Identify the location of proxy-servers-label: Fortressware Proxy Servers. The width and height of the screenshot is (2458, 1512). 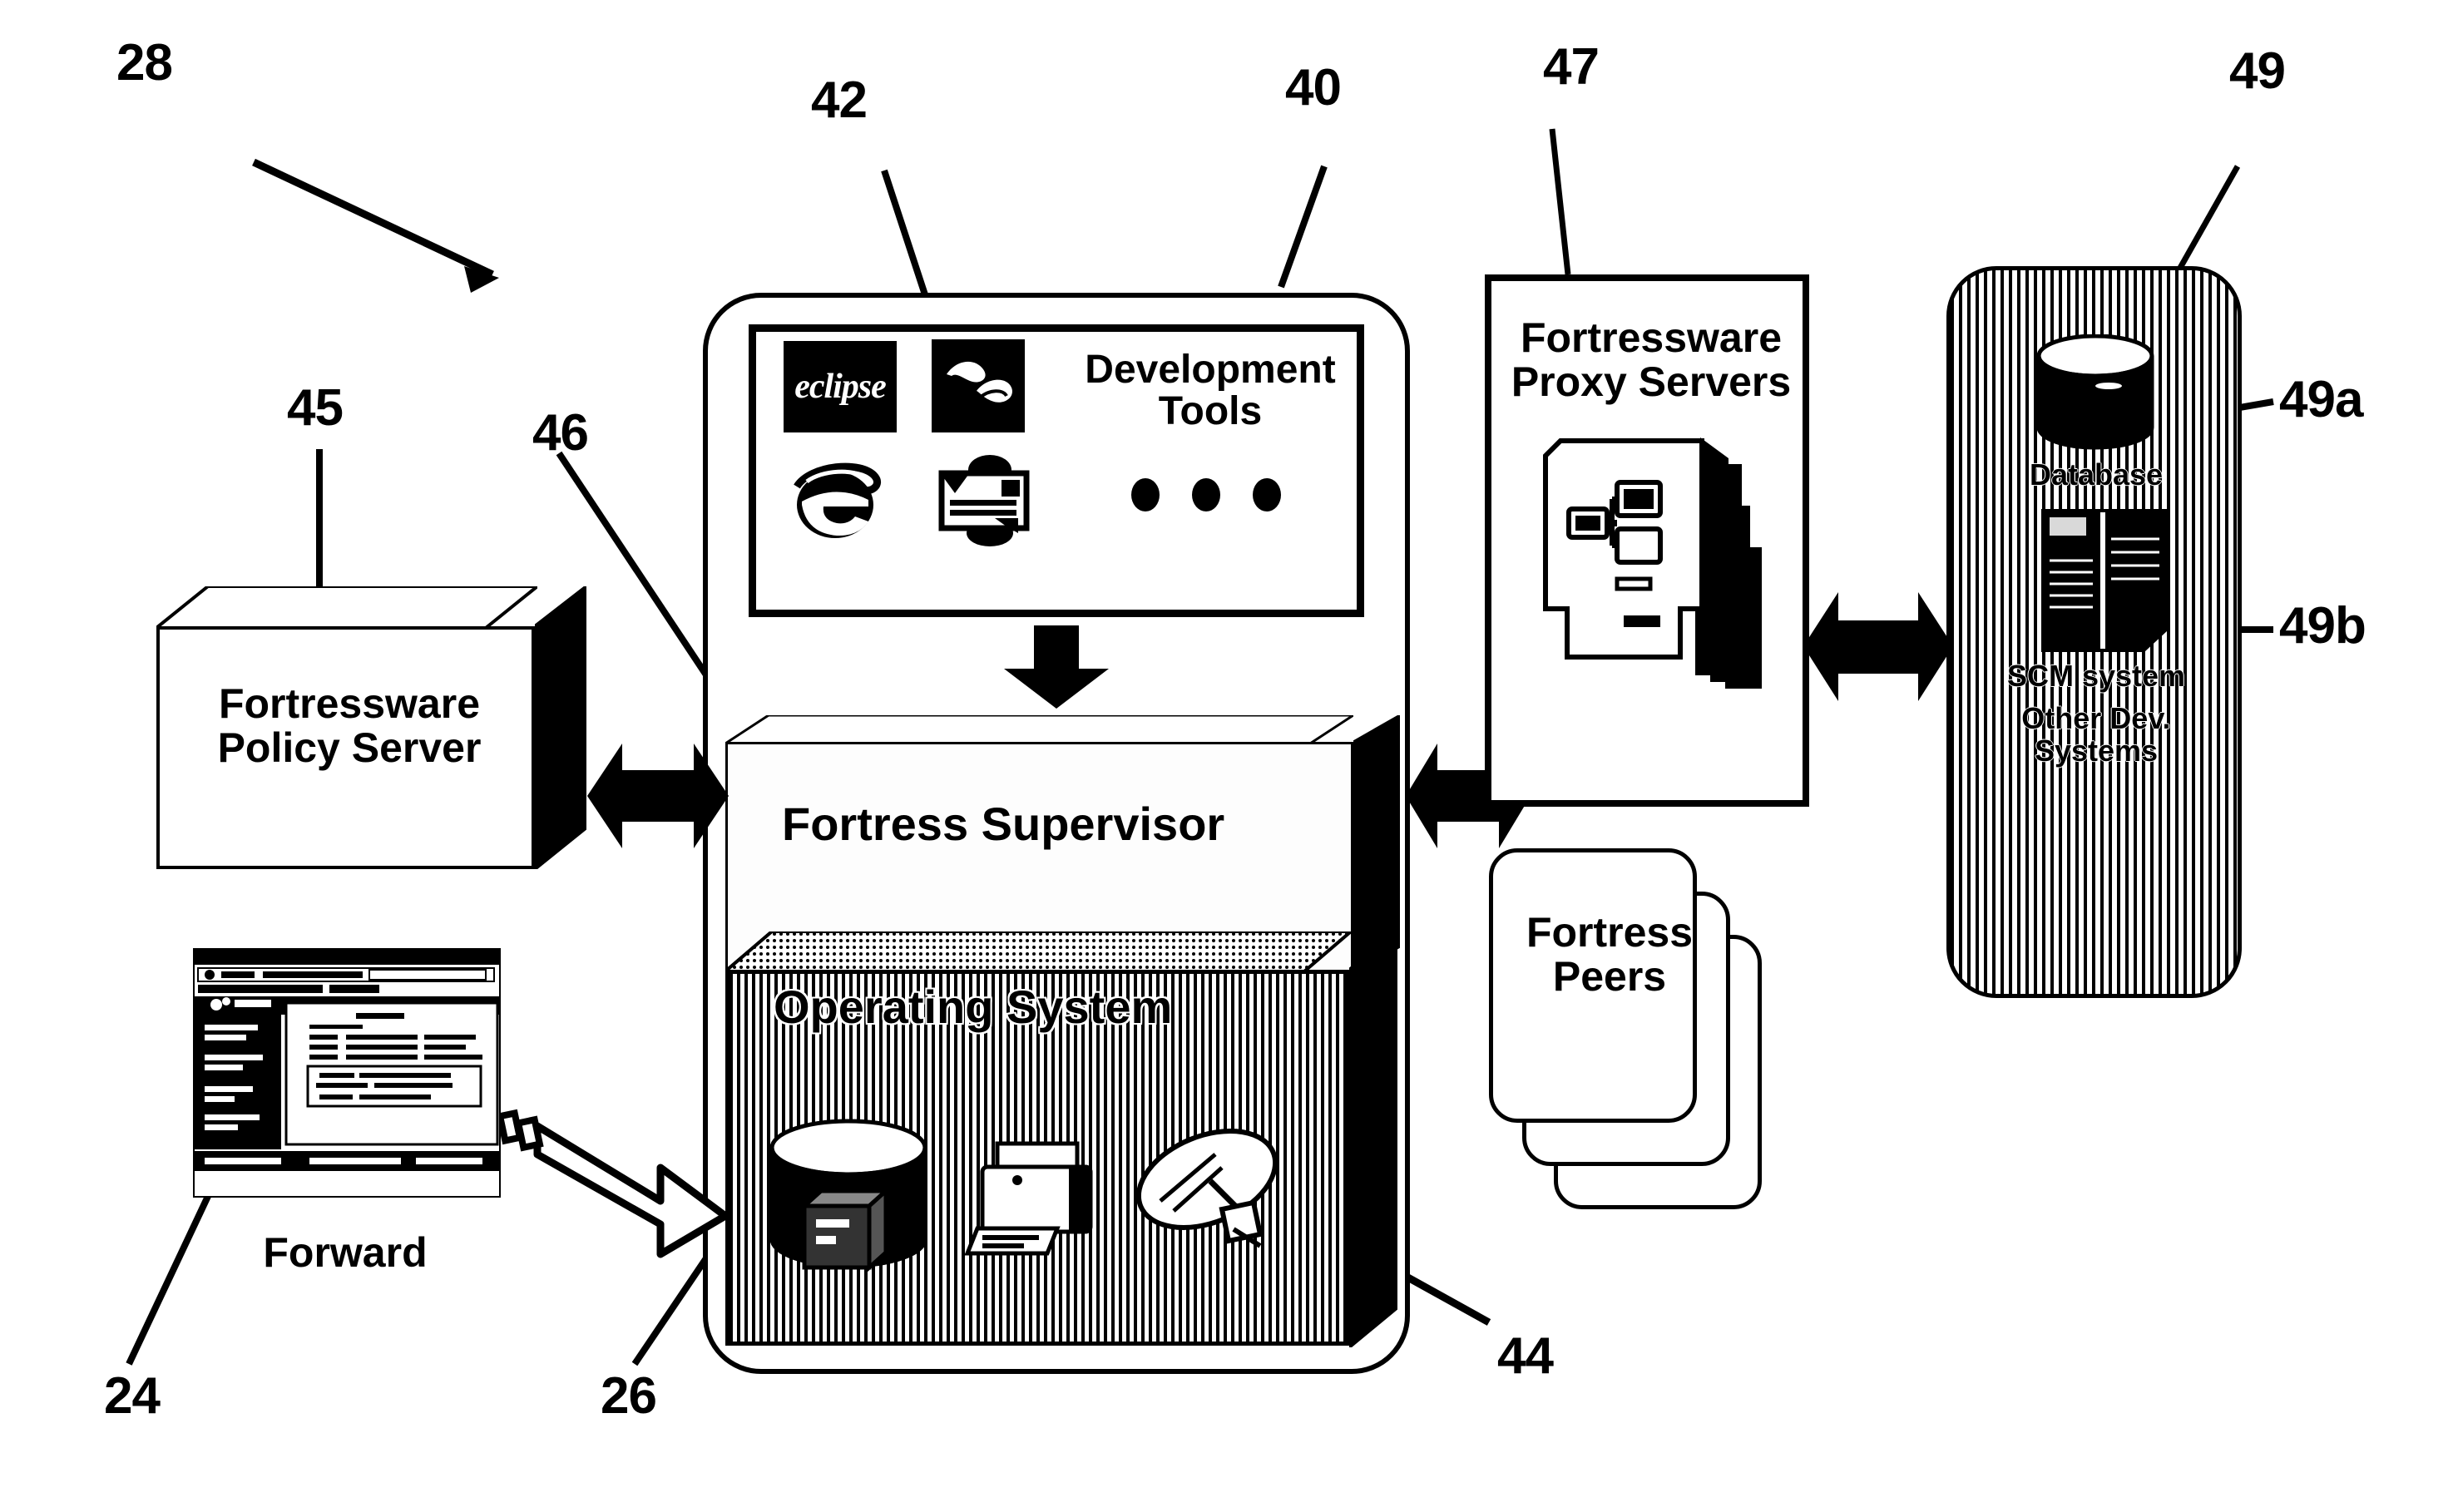
(1652, 359).